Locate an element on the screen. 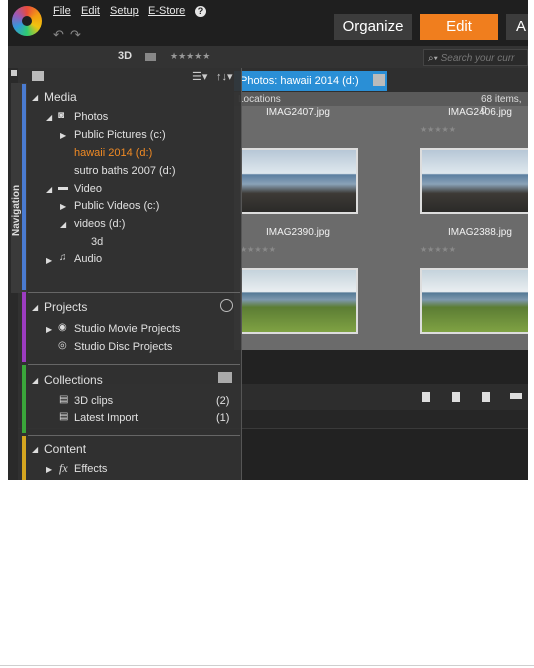  menu-estore: E-Store is located at coordinates (166, 11).